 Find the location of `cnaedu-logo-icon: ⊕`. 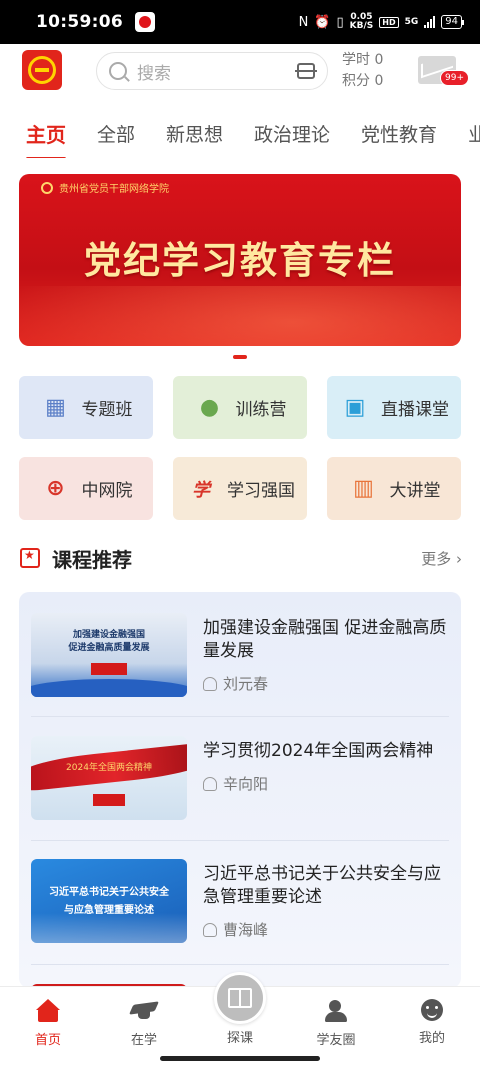

cnaedu-logo-icon: ⊕ is located at coordinates (55, 488).